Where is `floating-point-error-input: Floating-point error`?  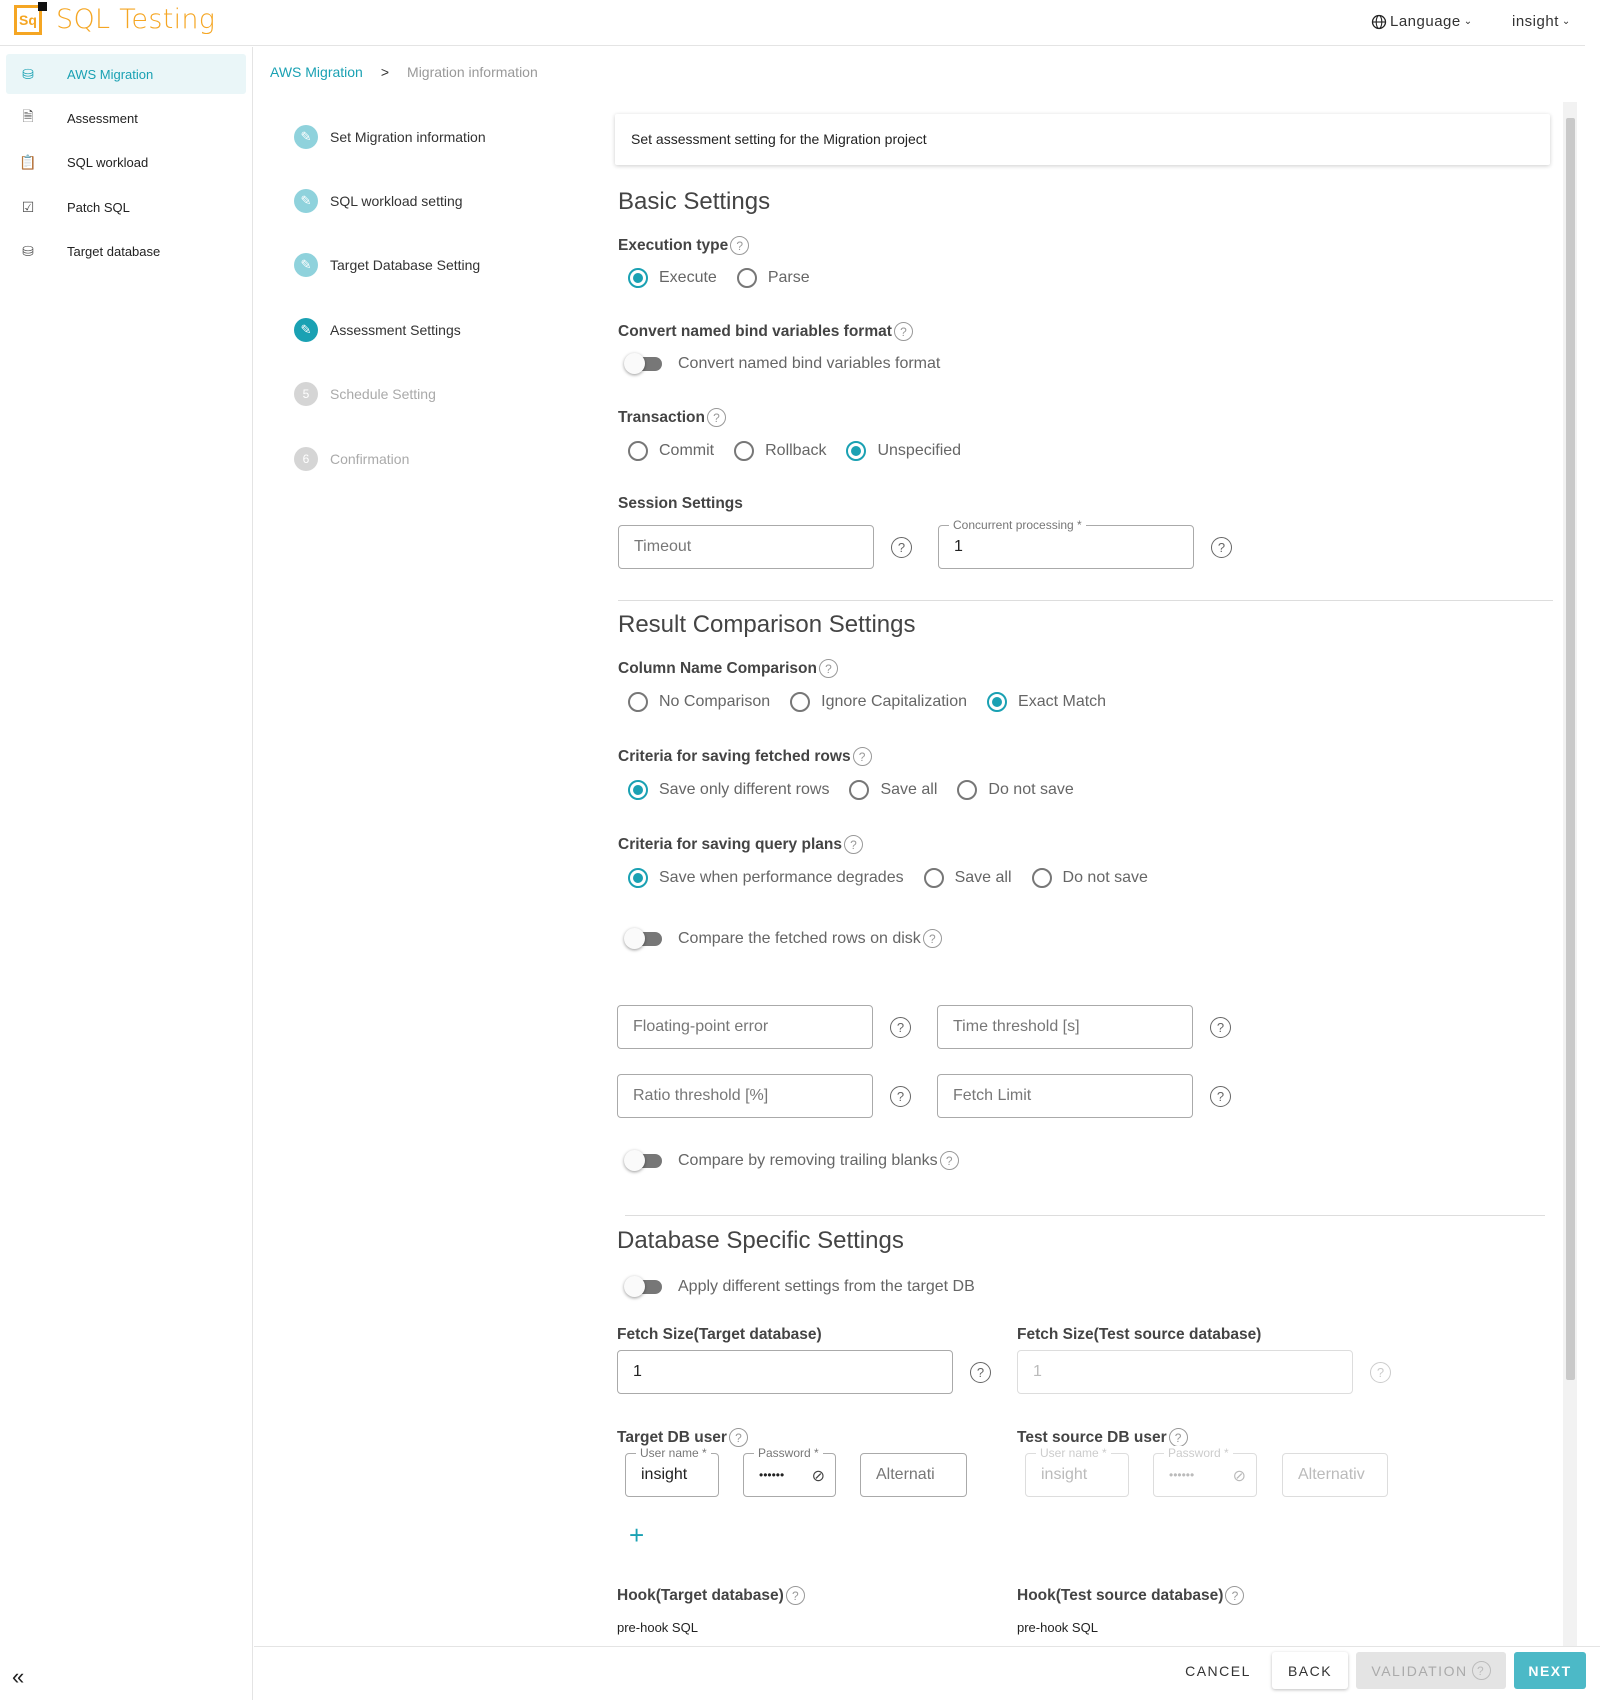 floating-point-error-input: Floating-point error is located at coordinates (745, 1027).